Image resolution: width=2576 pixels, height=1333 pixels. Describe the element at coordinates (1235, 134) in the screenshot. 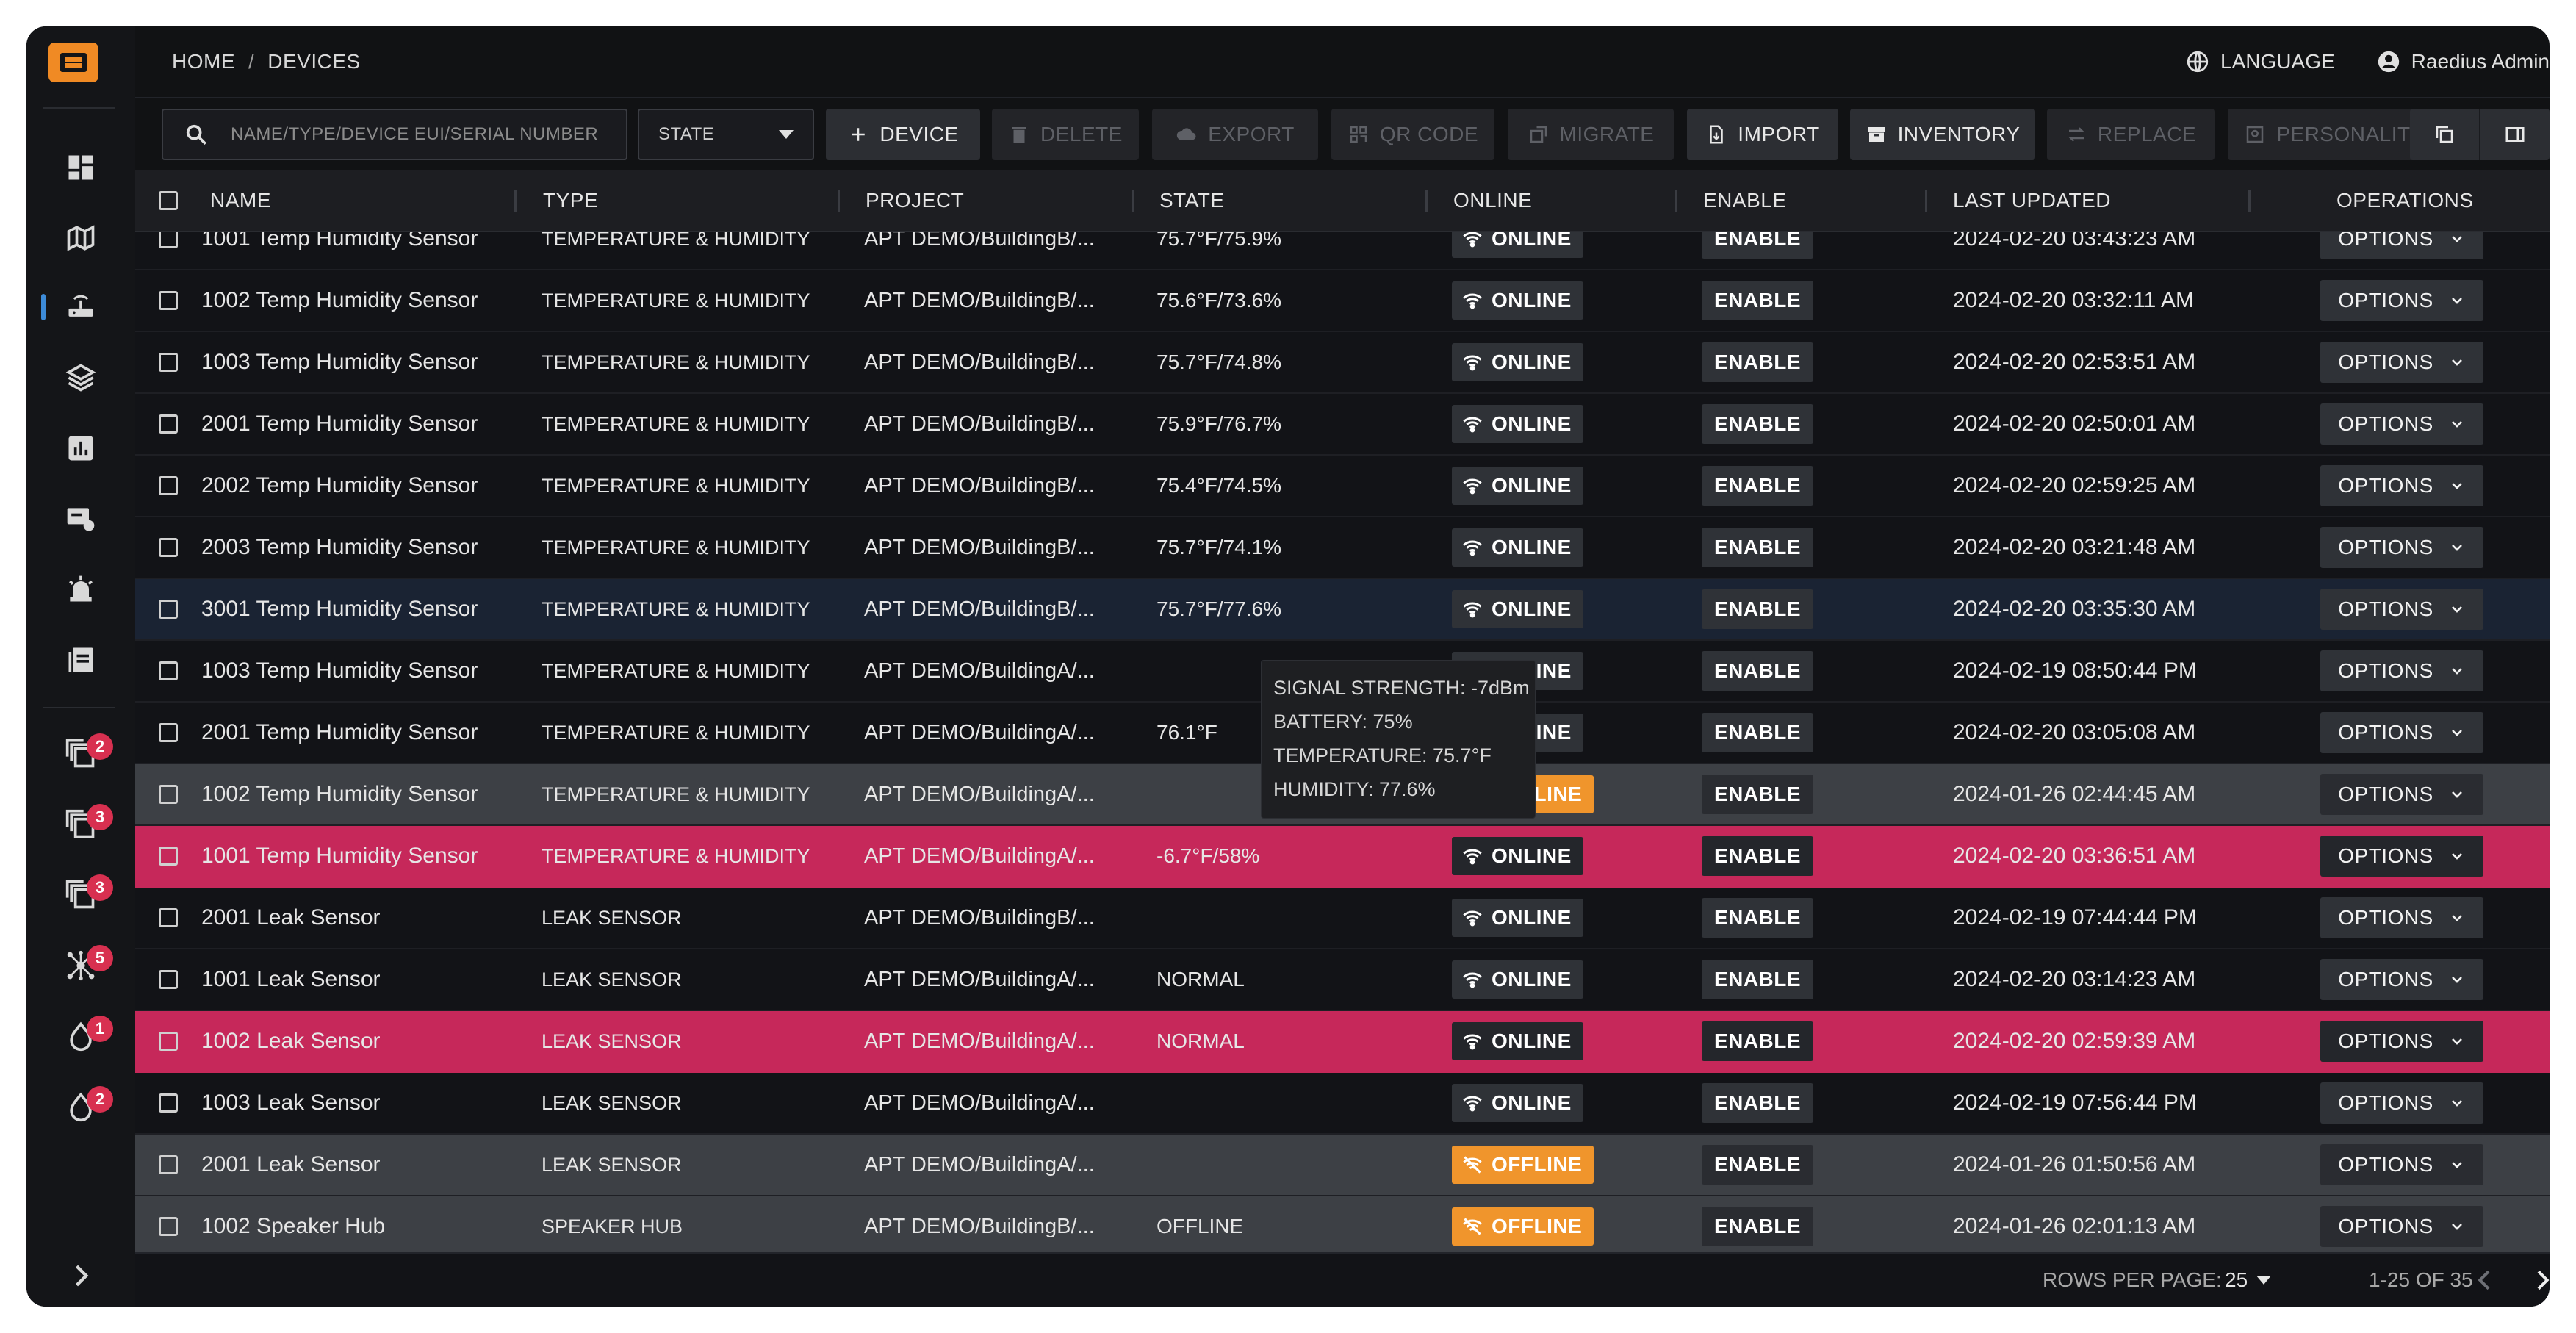

I see `export-button: EXPORT` at that location.